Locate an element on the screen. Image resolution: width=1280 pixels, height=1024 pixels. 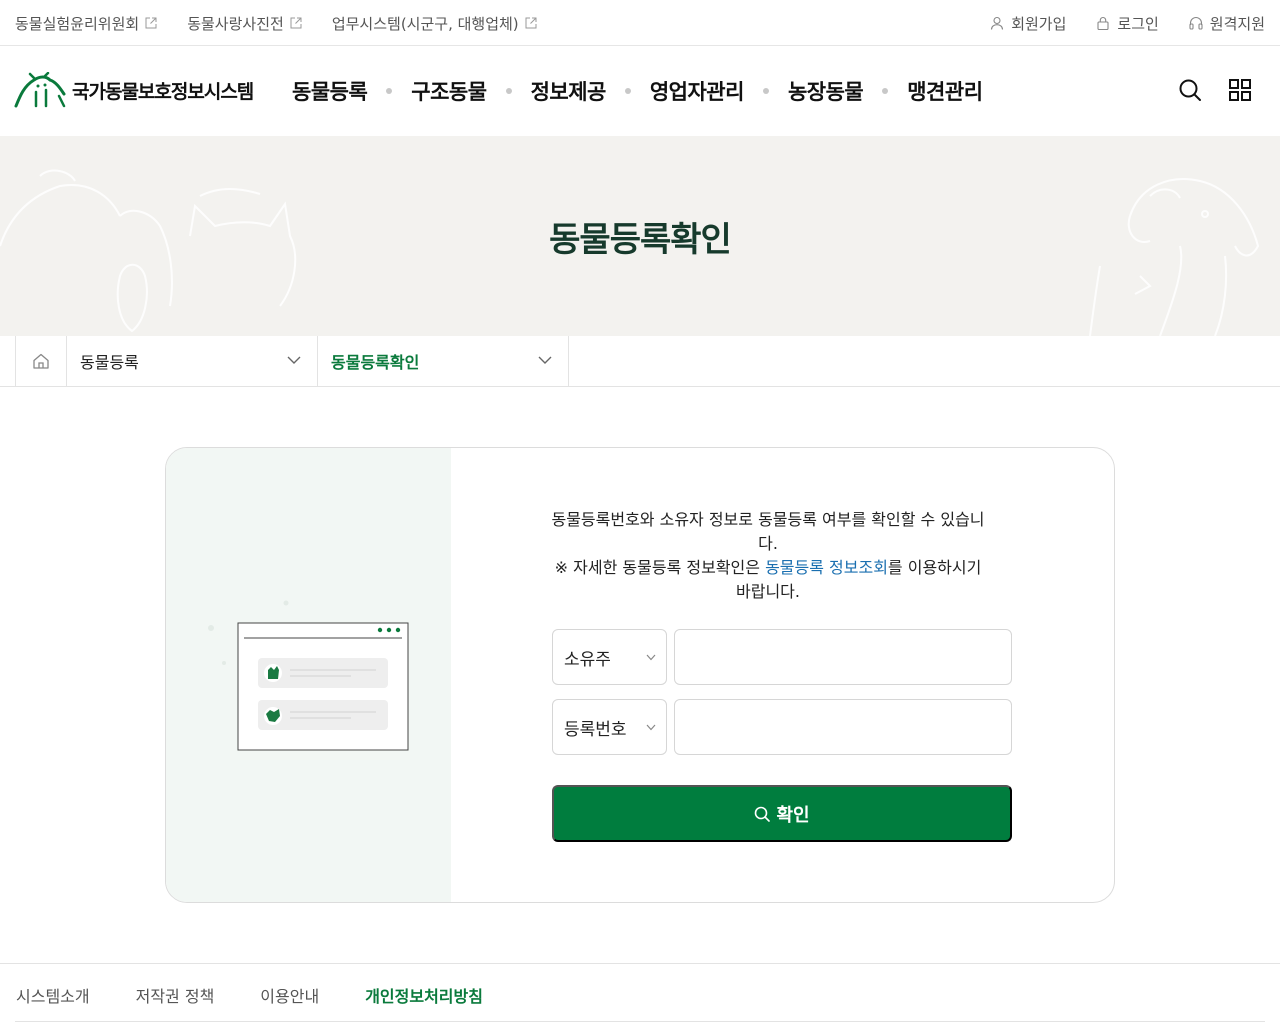
search-type-select-2-value: 등록번호 is located at coordinates (595, 729).